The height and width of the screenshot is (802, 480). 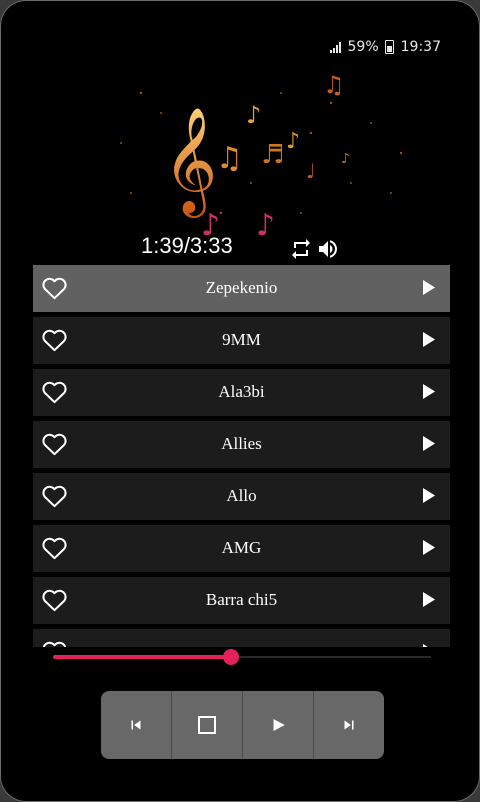 I want to click on track-row: Barra chi5, so click(x=241, y=600).